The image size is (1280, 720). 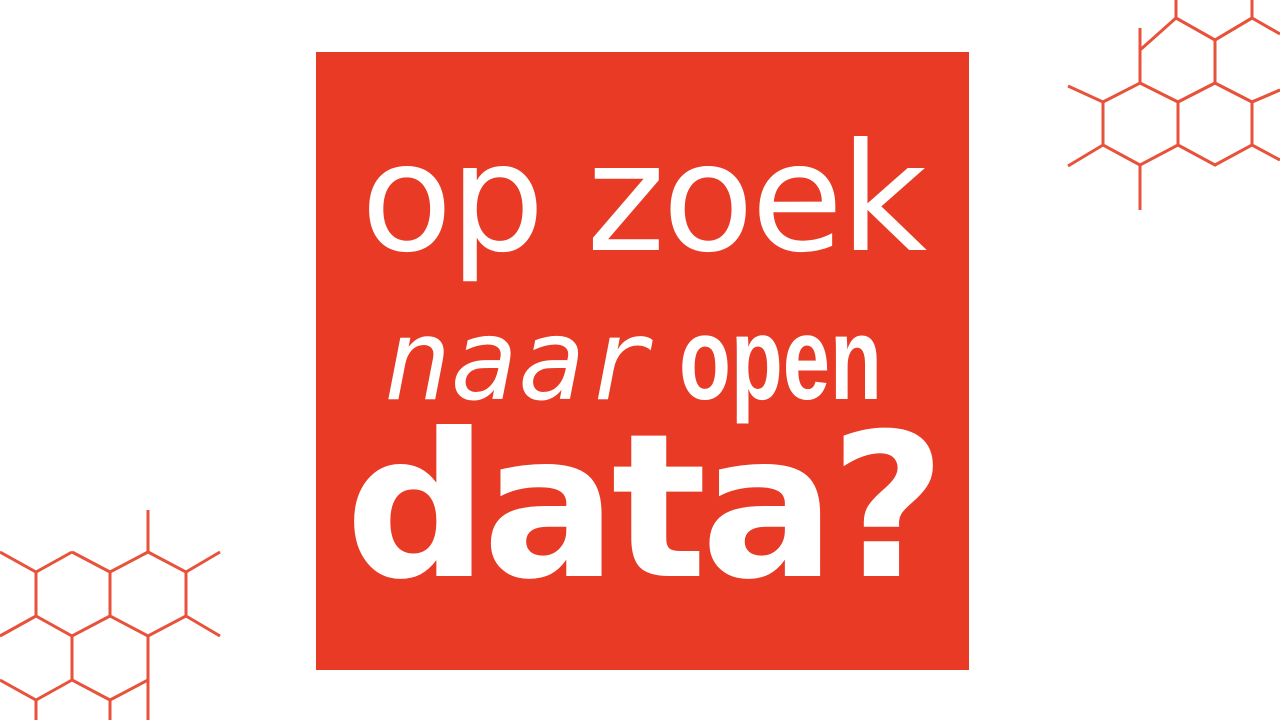 What do you see at coordinates (1173, 105) in the screenshot?
I see `hexagon-pattern-top-right` at bounding box center [1173, 105].